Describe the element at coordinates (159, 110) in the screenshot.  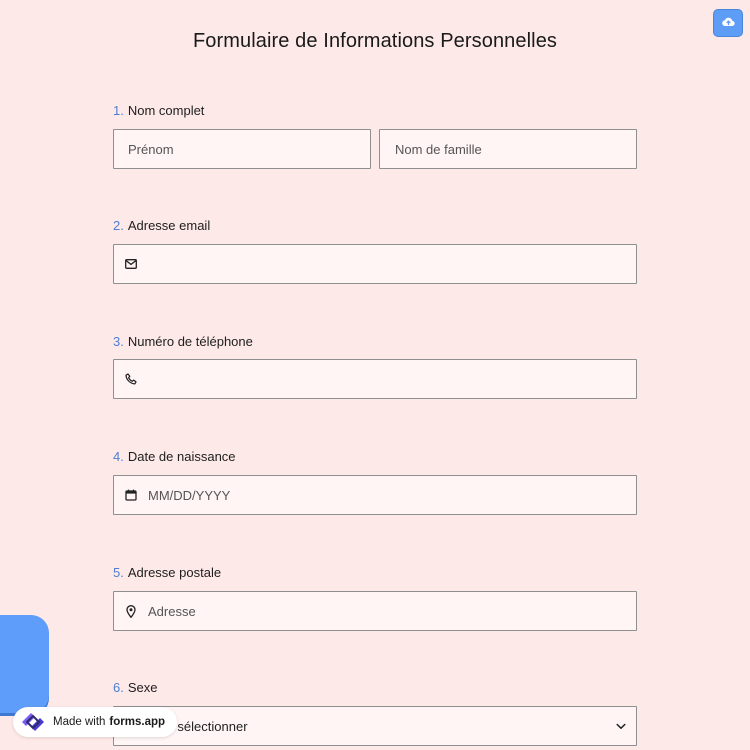
I see `question-label-full-name: 1. Nom complet` at that location.